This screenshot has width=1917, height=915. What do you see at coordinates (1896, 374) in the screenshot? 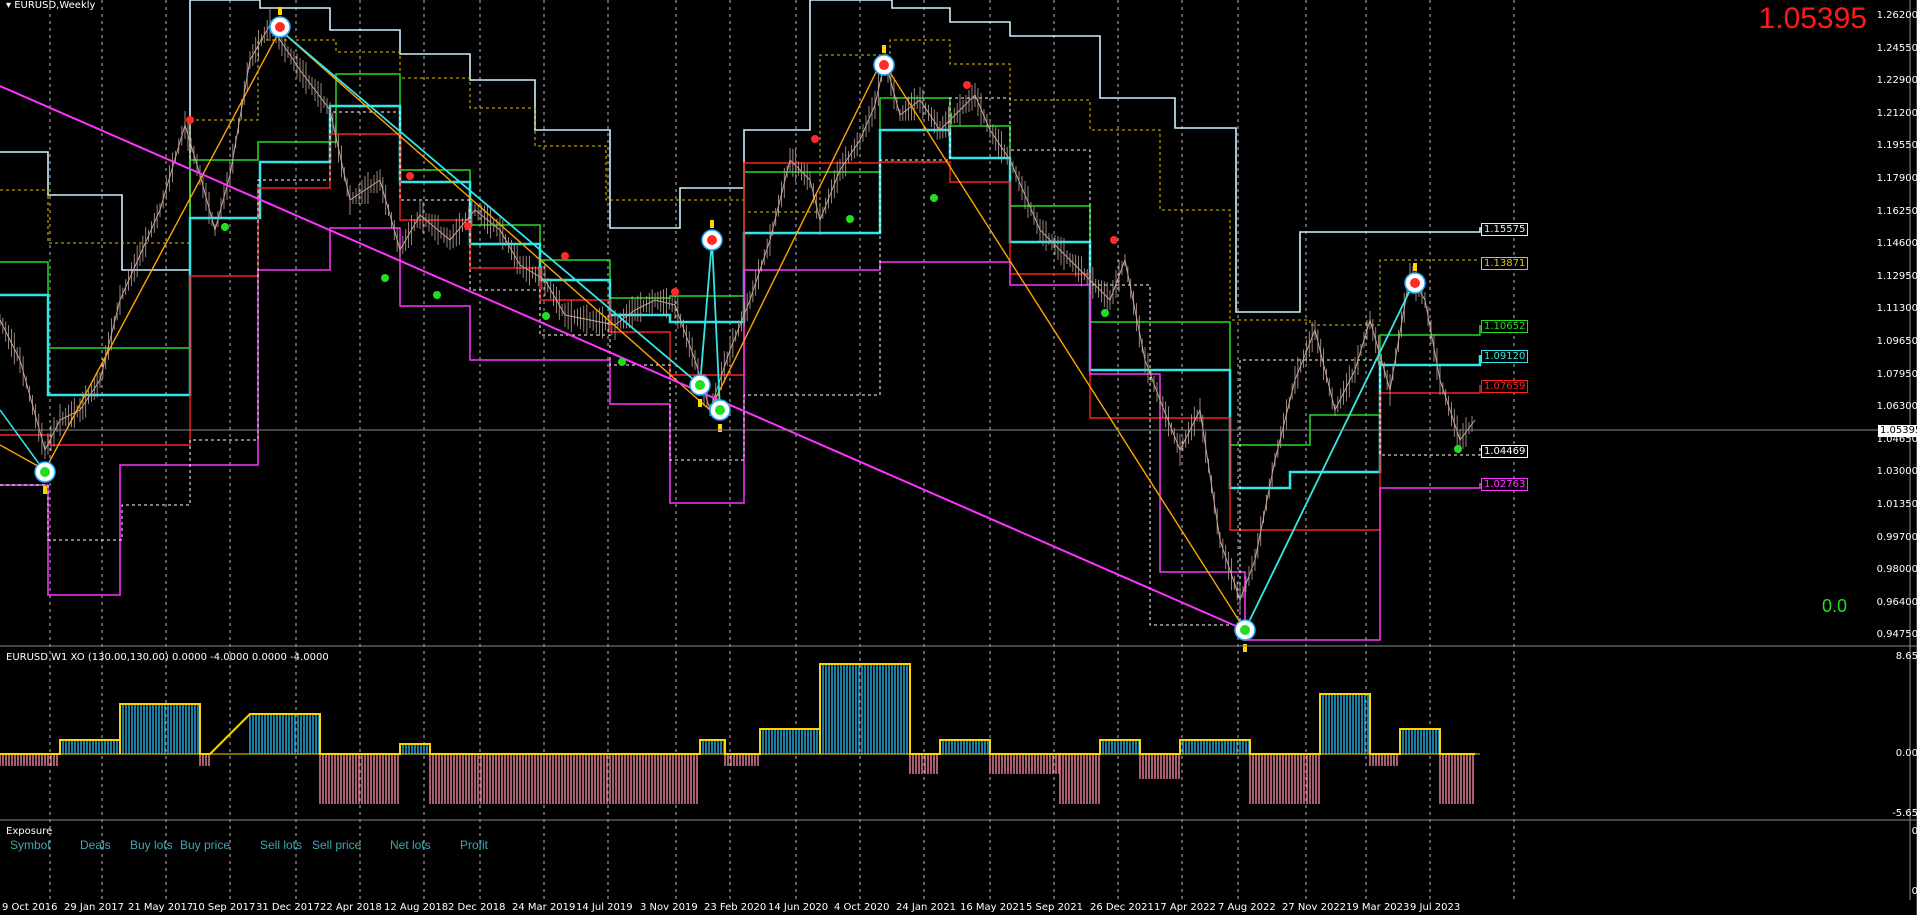
I see `price-tick-label: 1.07950` at bounding box center [1896, 374].